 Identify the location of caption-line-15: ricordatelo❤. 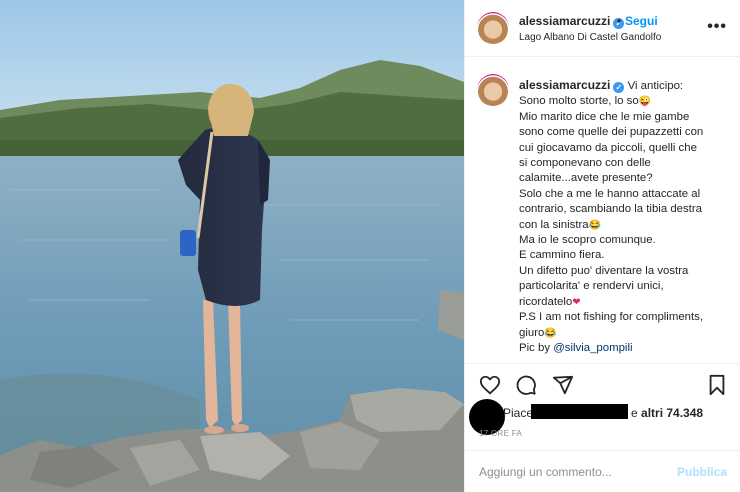
(626, 302).